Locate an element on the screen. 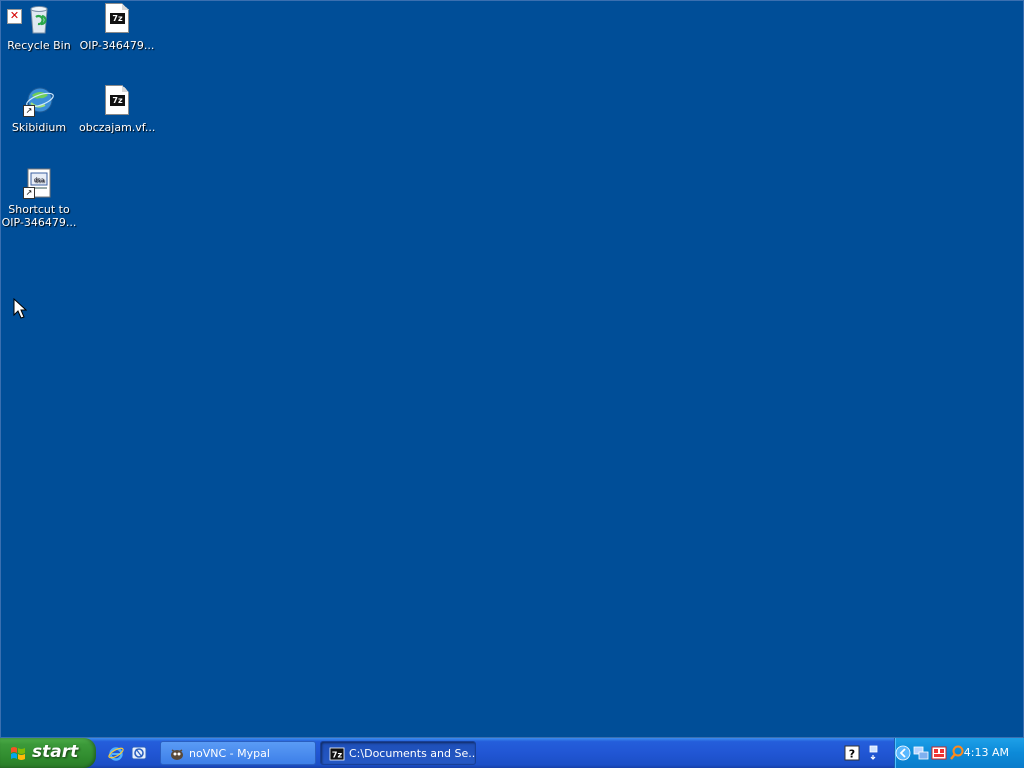  help-icon: ? is located at coordinates (852, 753).